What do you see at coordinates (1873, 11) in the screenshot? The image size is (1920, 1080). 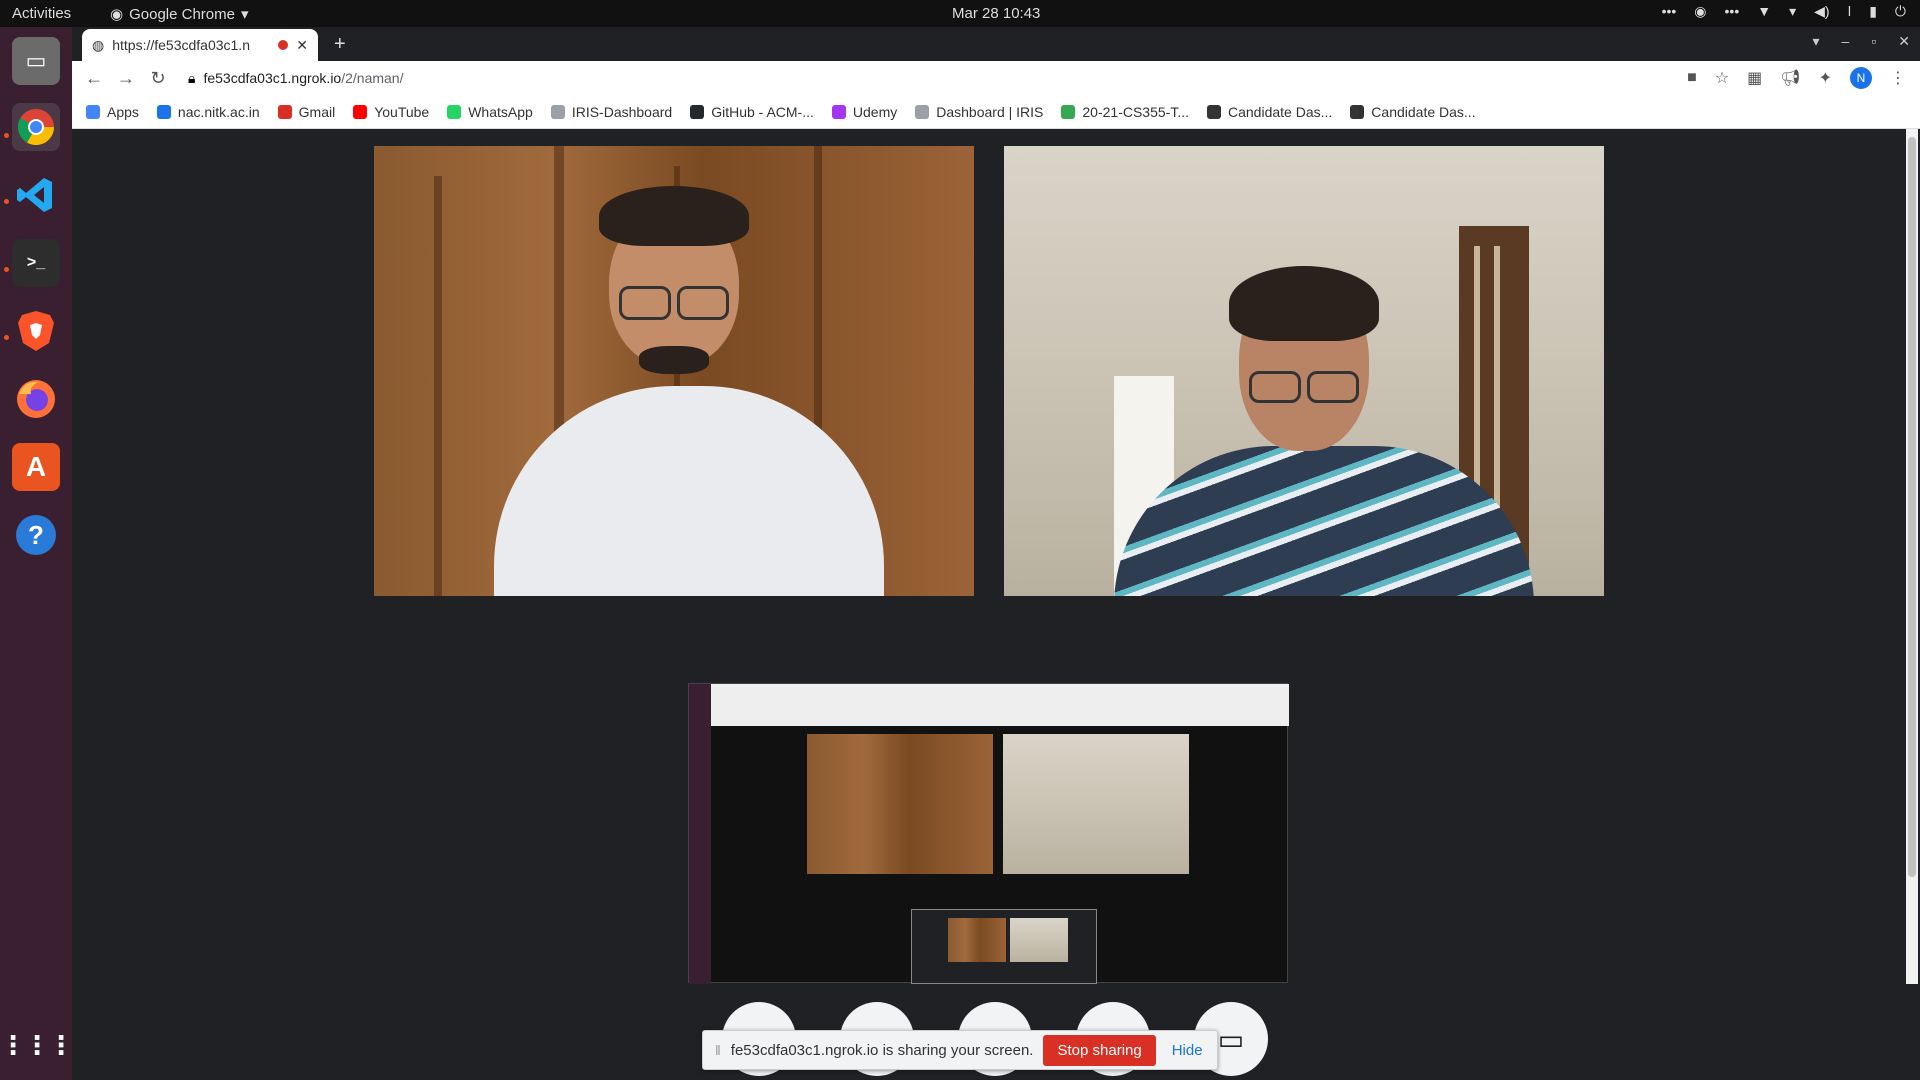 I see `battery-icon: ▮` at bounding box center [1873, 11].